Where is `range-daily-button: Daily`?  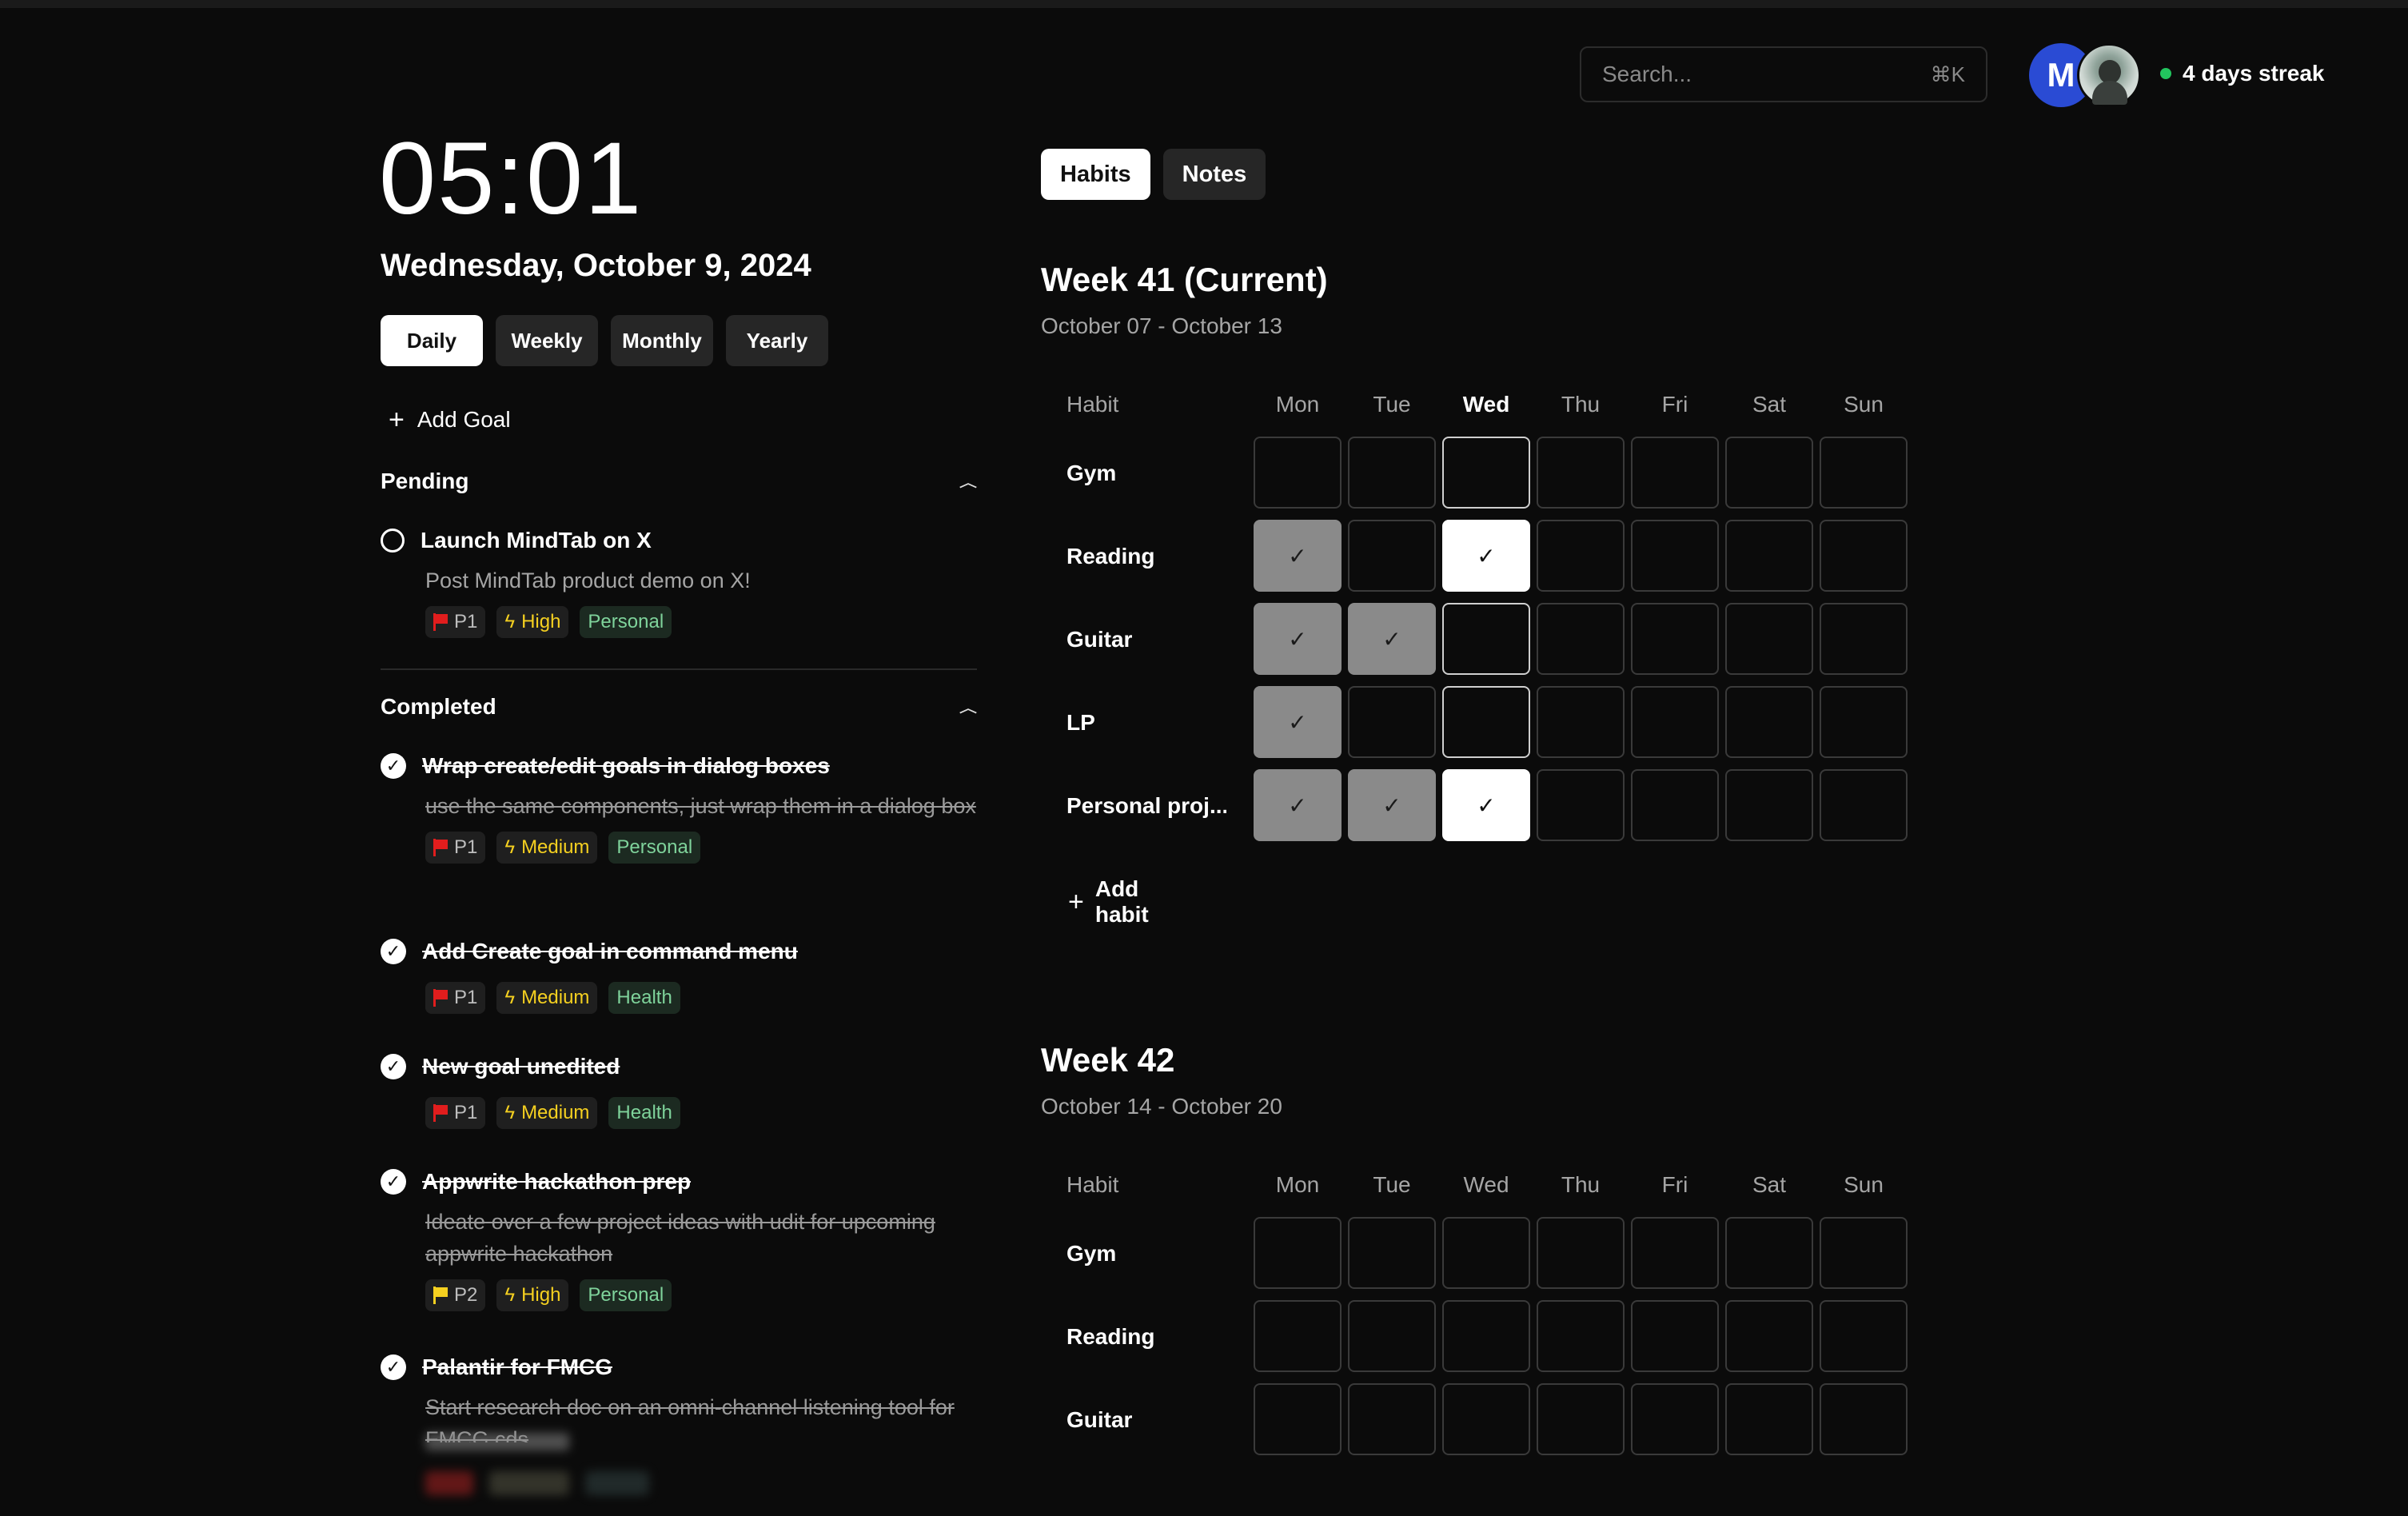
range-daily-button: Daily is located at coordinates (432, 340).